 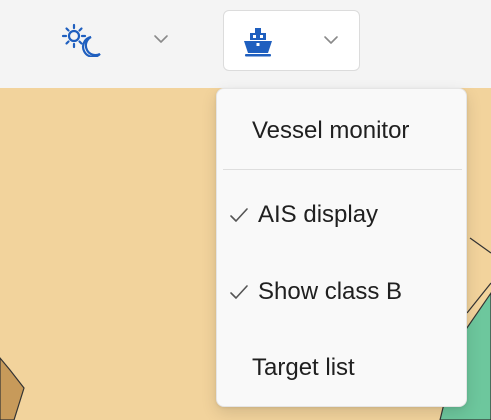 I want to click on menu-separator, so click(x=342, y=169).